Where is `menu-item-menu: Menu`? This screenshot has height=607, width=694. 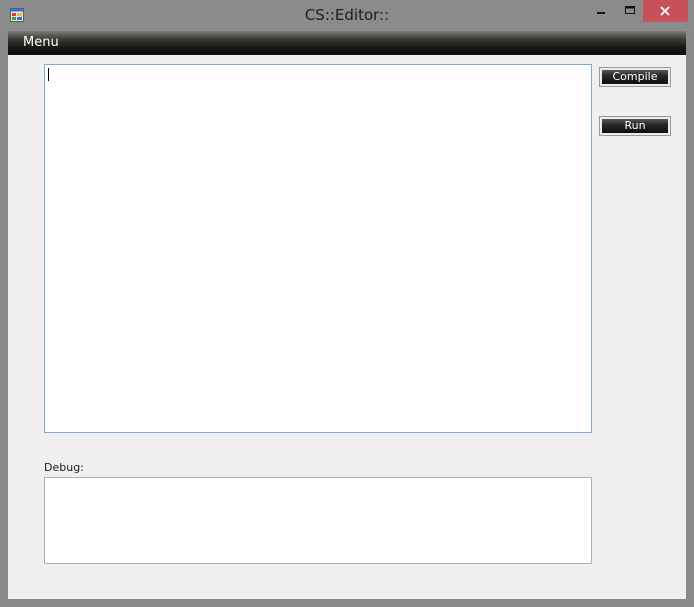
menu-item-menu: Menu is located at coordinates (41, 42).